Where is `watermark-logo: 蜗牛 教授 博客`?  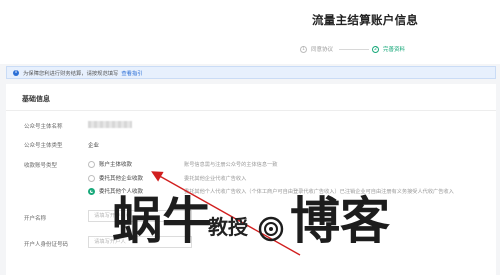
watermark-logo: 蜗牛 教授 博客 is located at coordinates (262, 227).